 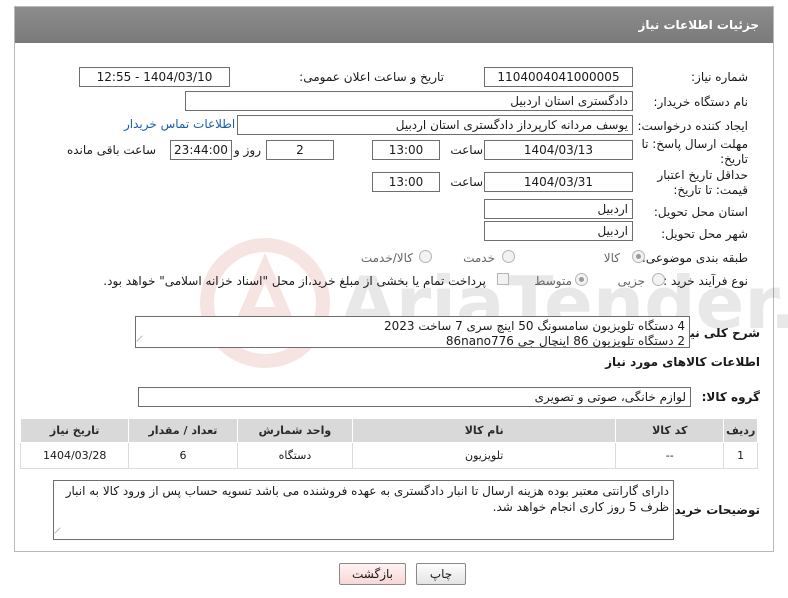 What do you see at coordinates (183, 455) in the screenshot?
I see `cell-qty: 6` at bounding box center [183, 455].